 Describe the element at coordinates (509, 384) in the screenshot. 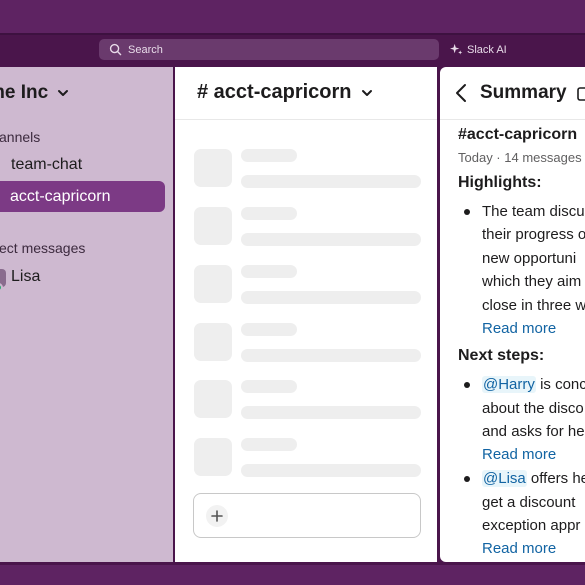

I see `mention-harry: @Harry` at that location.